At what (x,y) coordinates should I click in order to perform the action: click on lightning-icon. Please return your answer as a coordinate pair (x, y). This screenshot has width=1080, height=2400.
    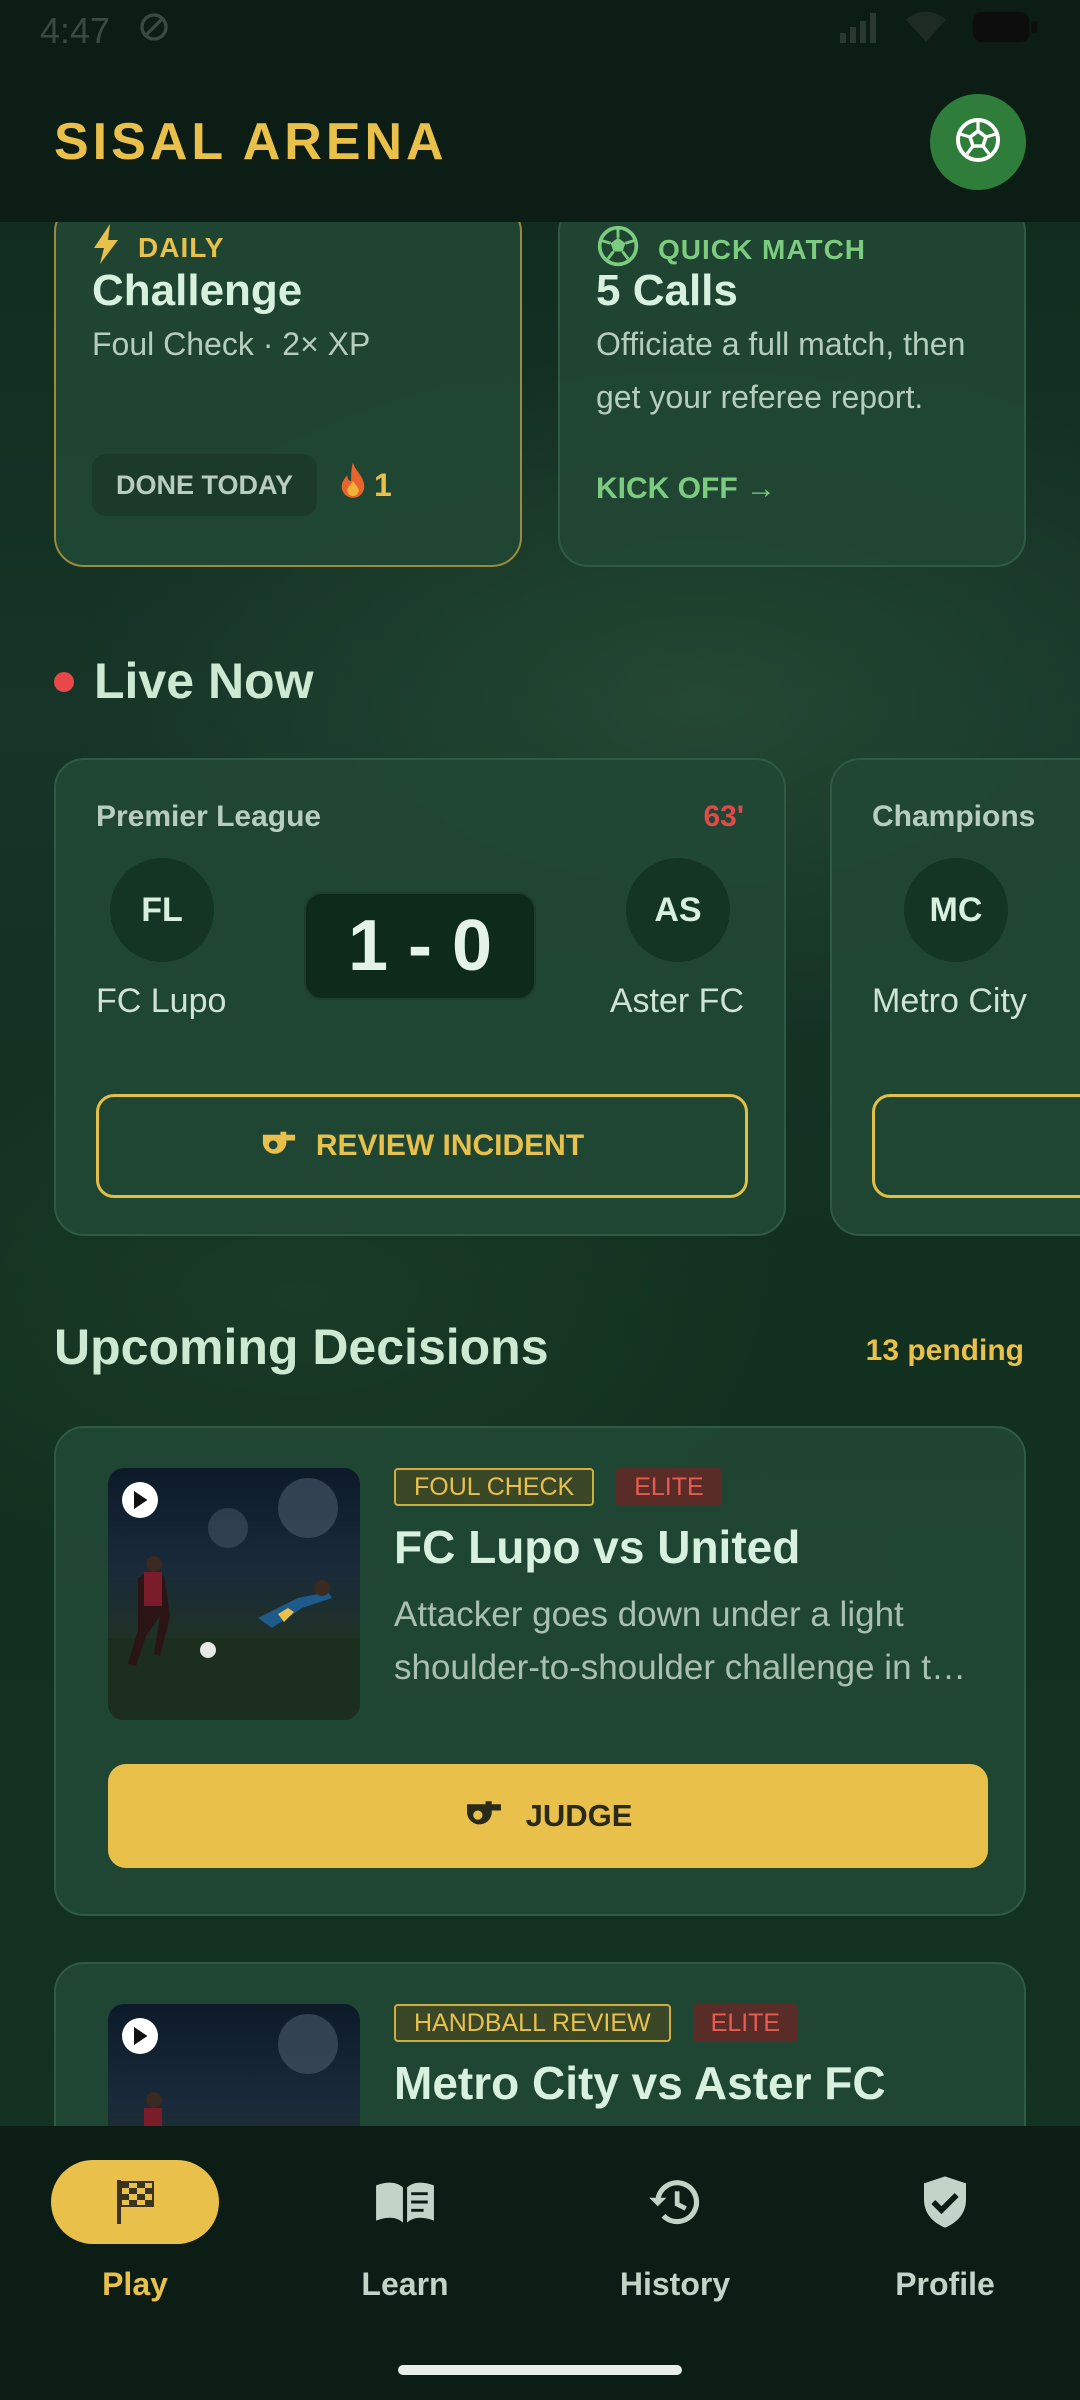
    Looking at the image, I should click on (106, 247).